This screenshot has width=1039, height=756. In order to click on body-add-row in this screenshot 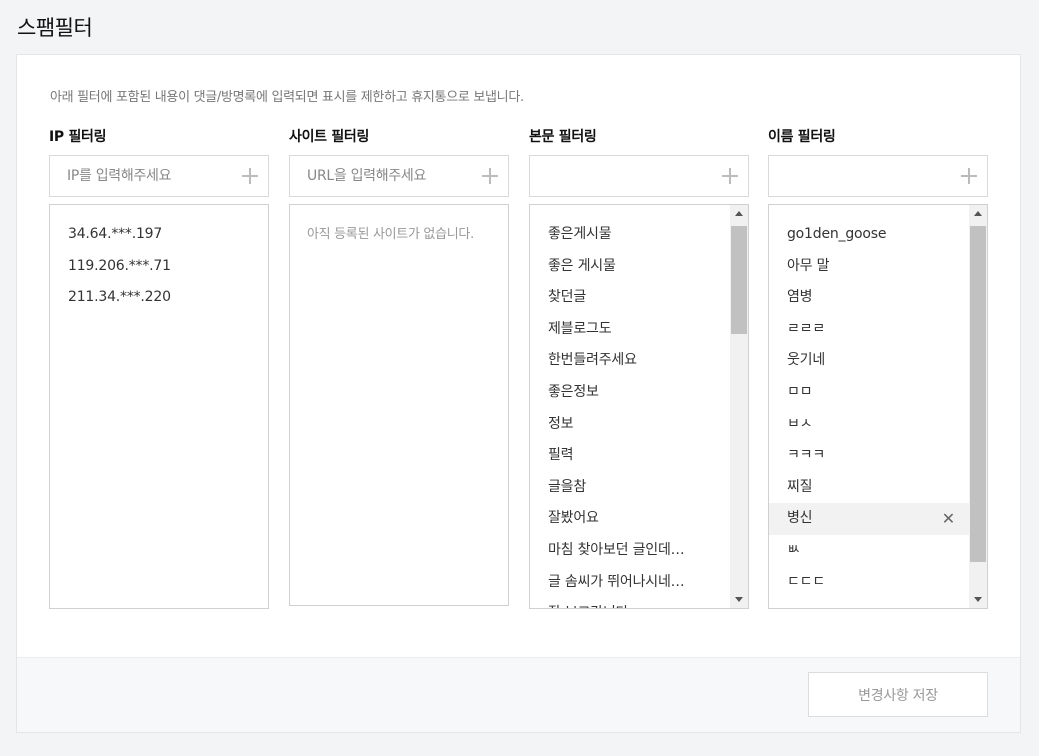, I will do `click(639, 176)`.